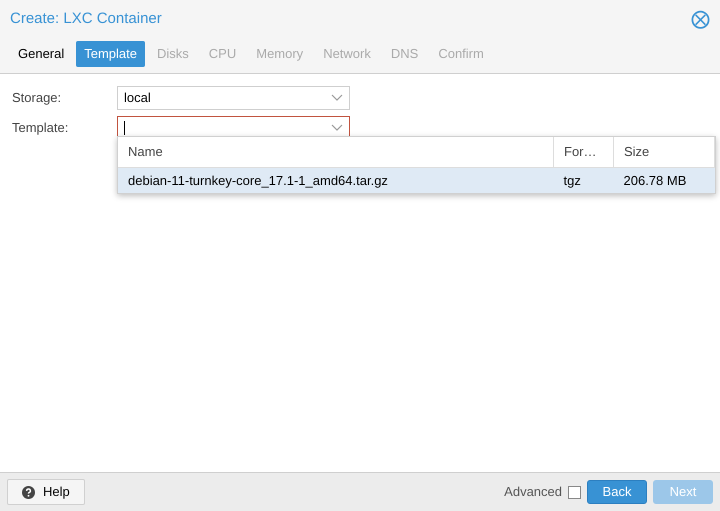 The image size is (720, 511). I want to click on column-header: Size, so click(664, 152).